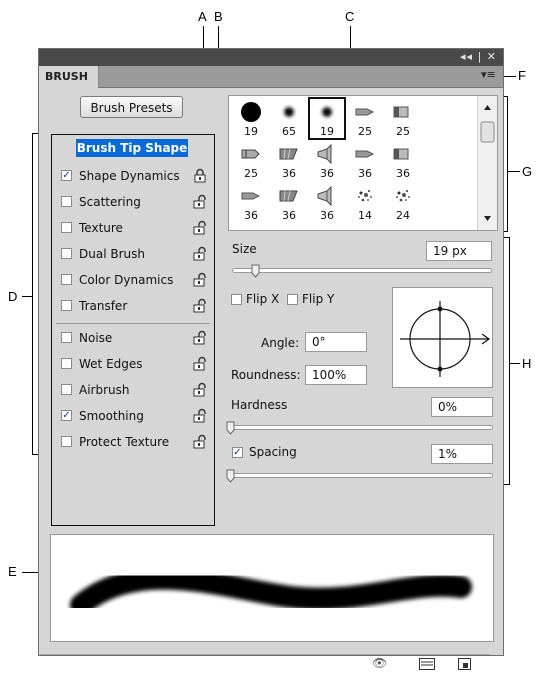 The image size is (537, 679). What do you see at coordinates (362, 427) in the screenshot?
I see `hardness-slider-track` at bounding box center [362, 427].